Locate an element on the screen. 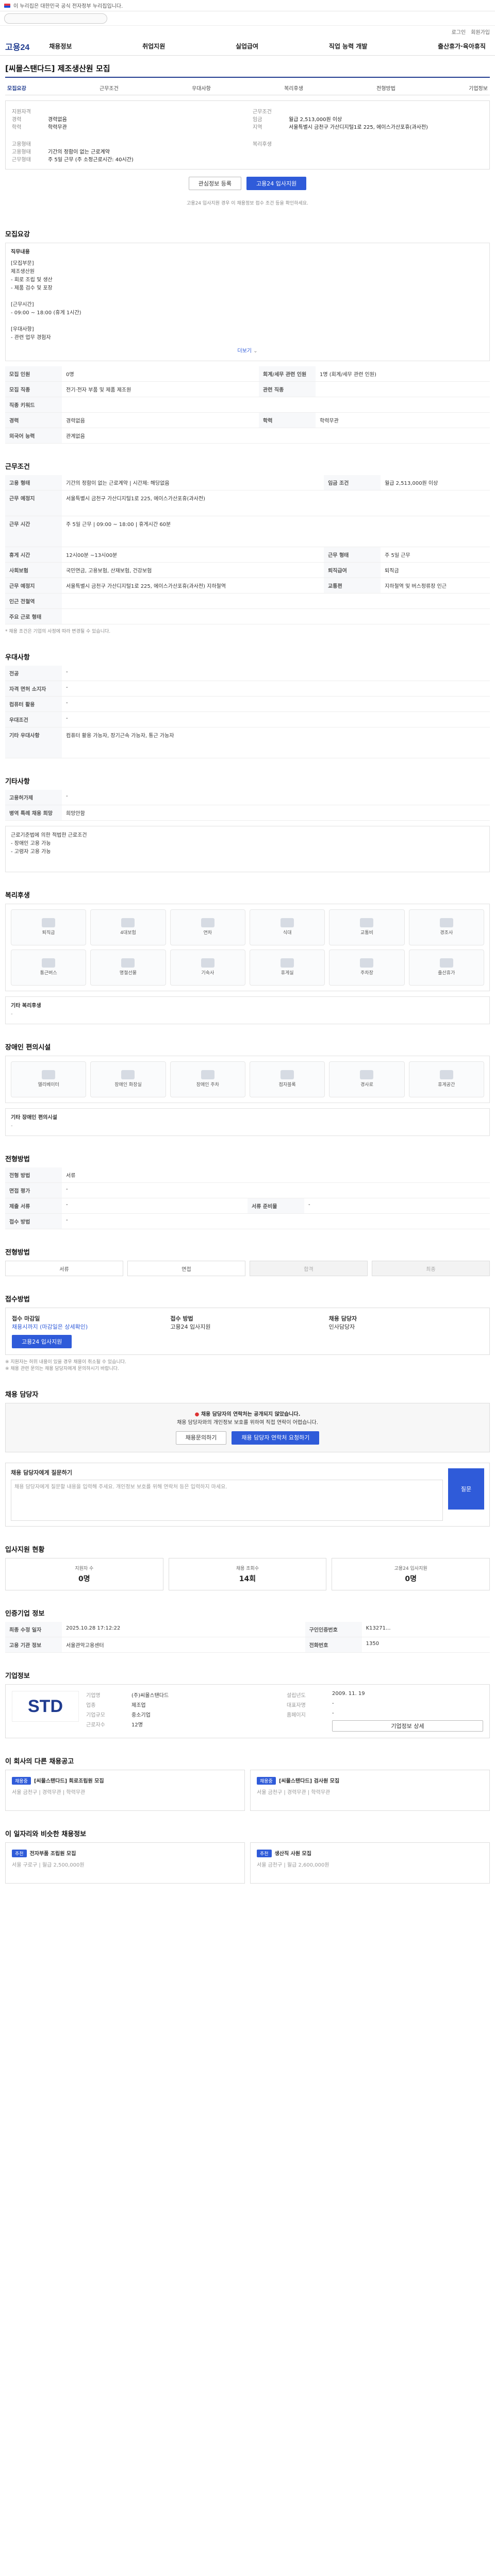 Image resolution: width=495 pixels, height=2576 pixels. section-title: 장애인 편의시설 is located at coordinates (28, 1048).